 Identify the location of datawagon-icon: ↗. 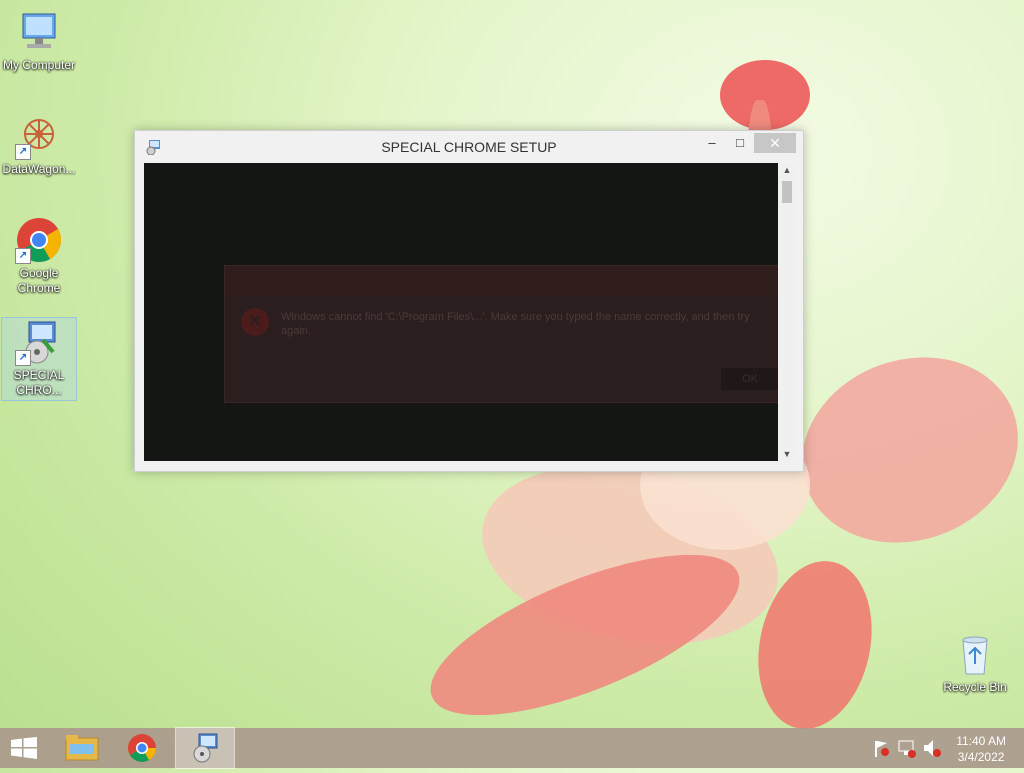
(39, 136).